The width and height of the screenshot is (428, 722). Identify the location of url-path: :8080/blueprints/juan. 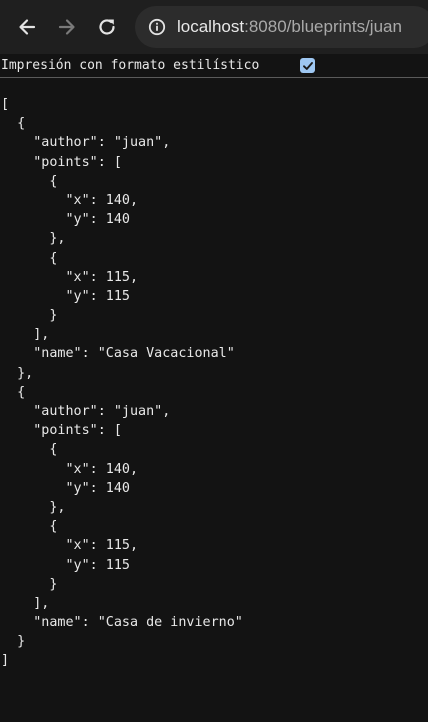
(323, 26).